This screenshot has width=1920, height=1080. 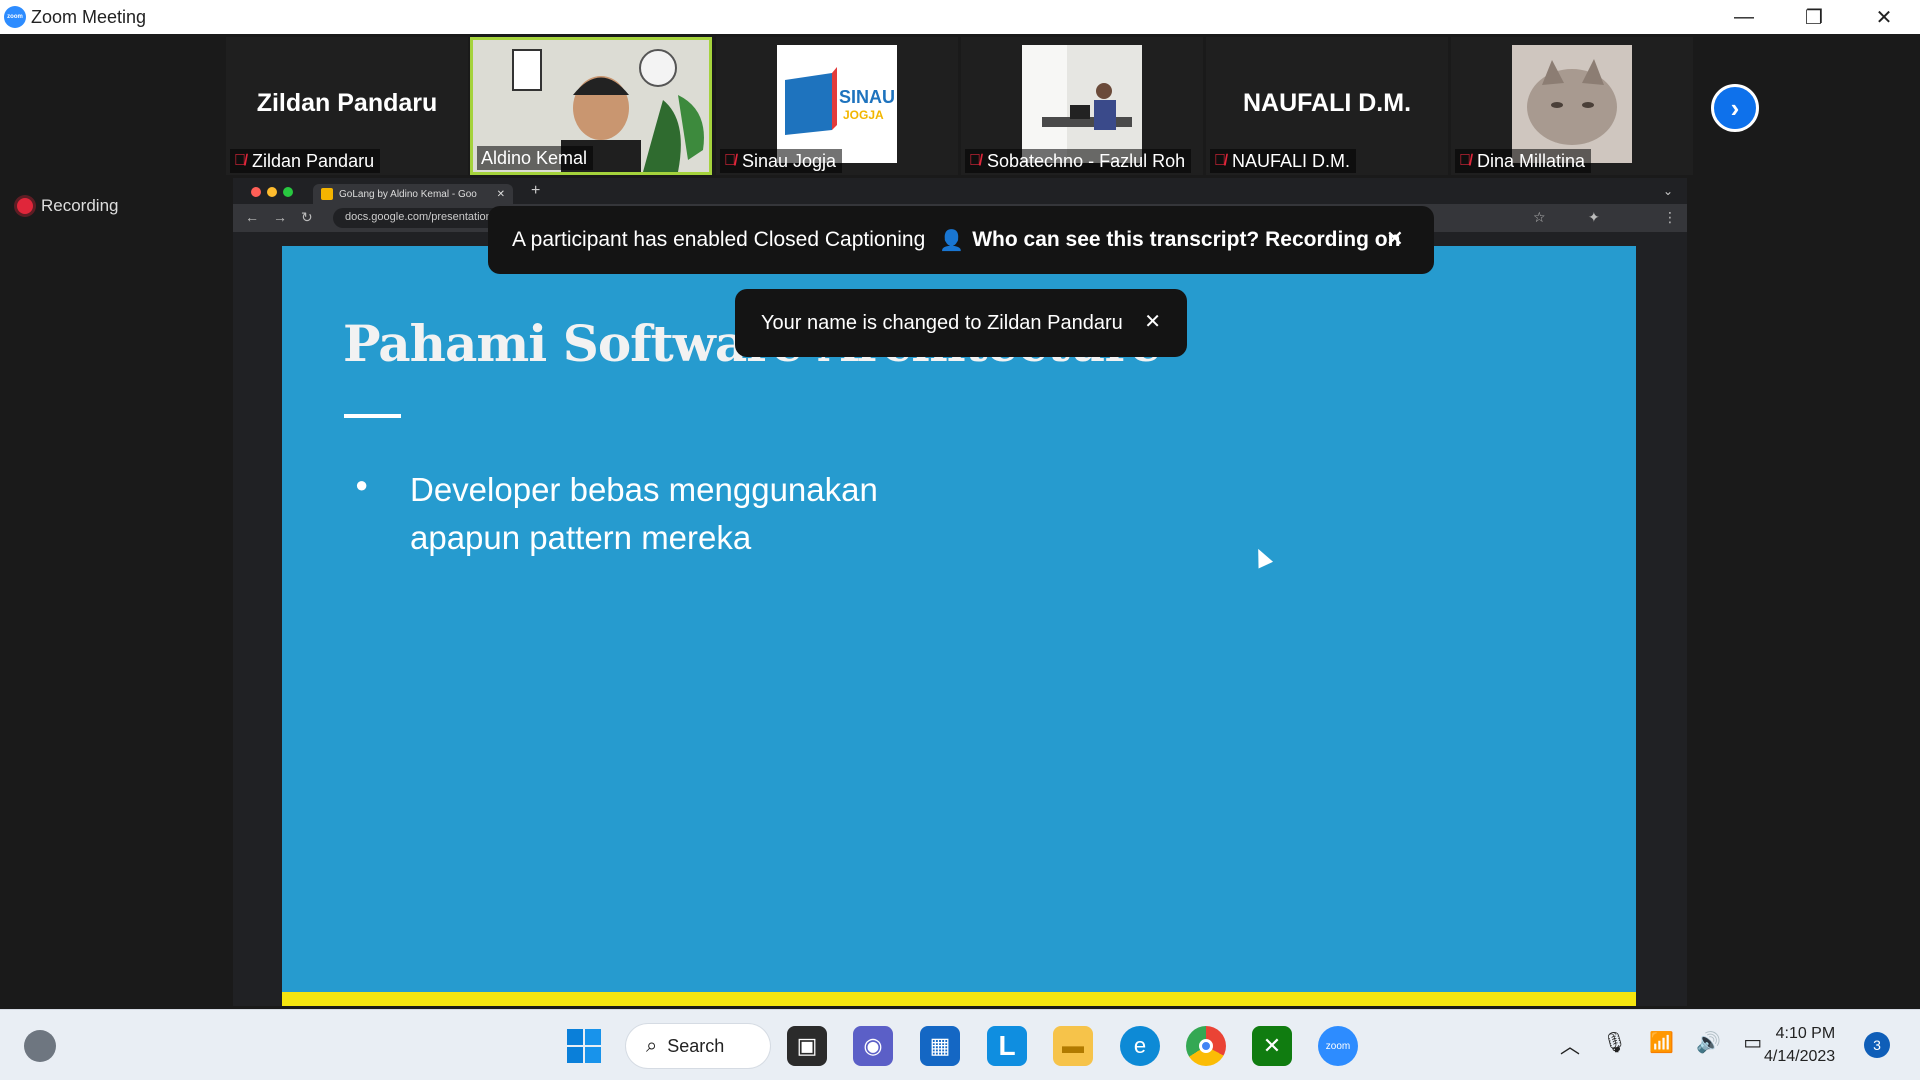 What do you see at coordinates (863, 115) in the screenshot?
I see `svg-text: JOGJA` at bounding box center [863, 115].